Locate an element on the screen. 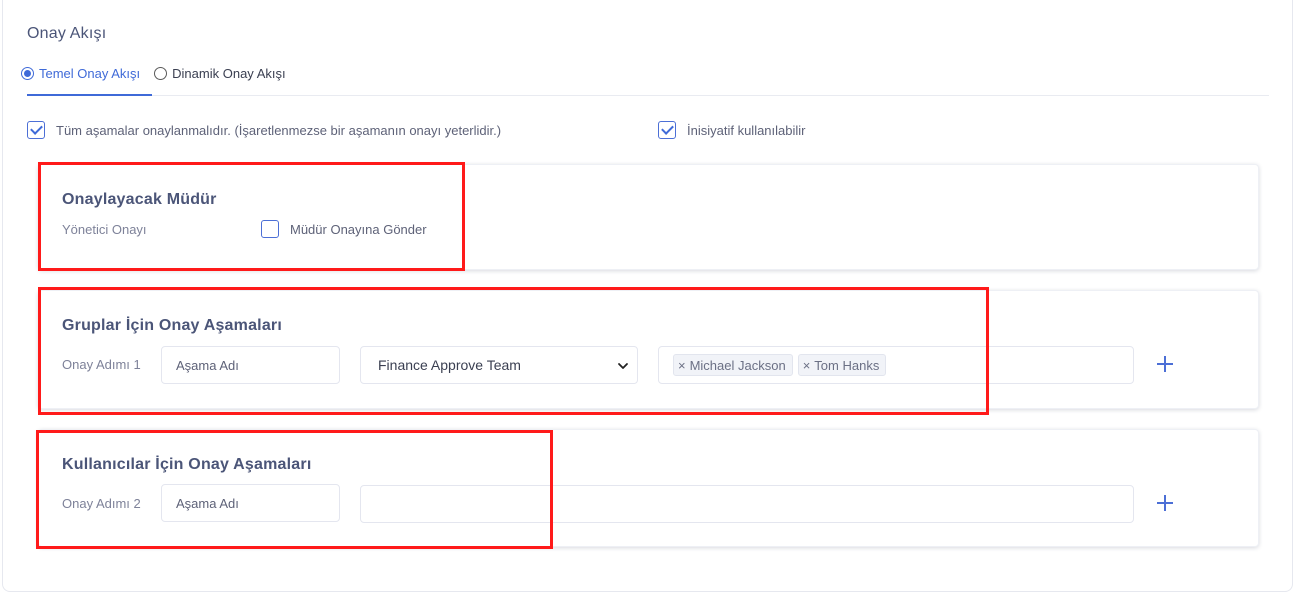 This screenshot has height=592, width=1293. tab-basic-flow: Temel Onay Akışı is located at coordinates (80, 73).